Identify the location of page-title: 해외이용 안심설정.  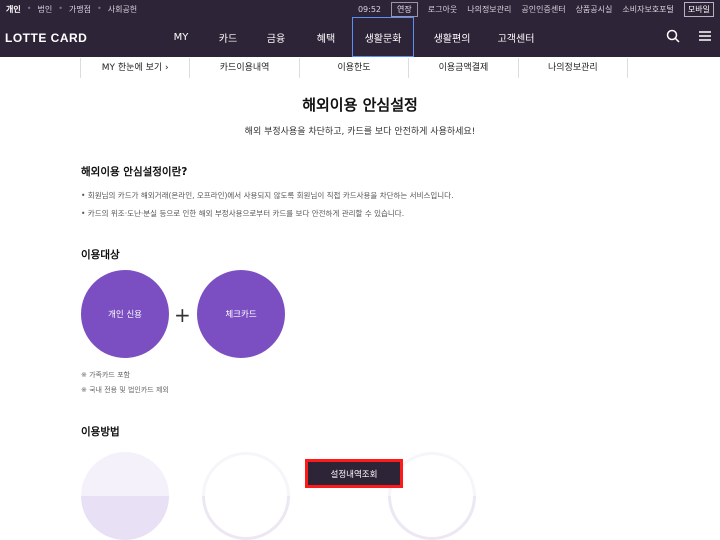
(360, 105).